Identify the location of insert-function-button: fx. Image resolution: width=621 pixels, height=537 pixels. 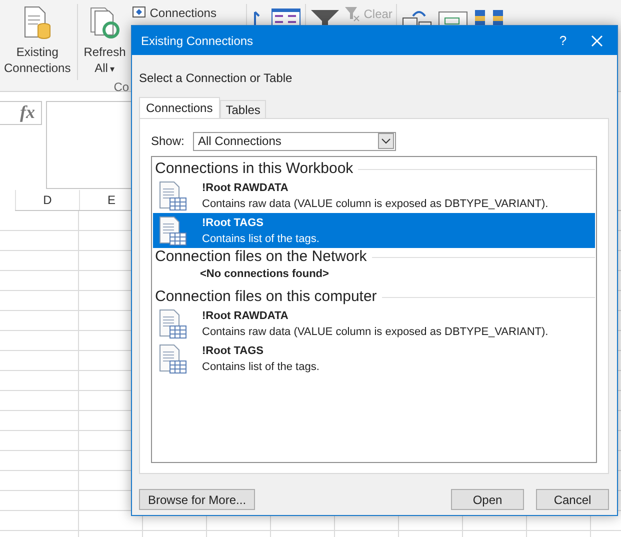
(21, 113).